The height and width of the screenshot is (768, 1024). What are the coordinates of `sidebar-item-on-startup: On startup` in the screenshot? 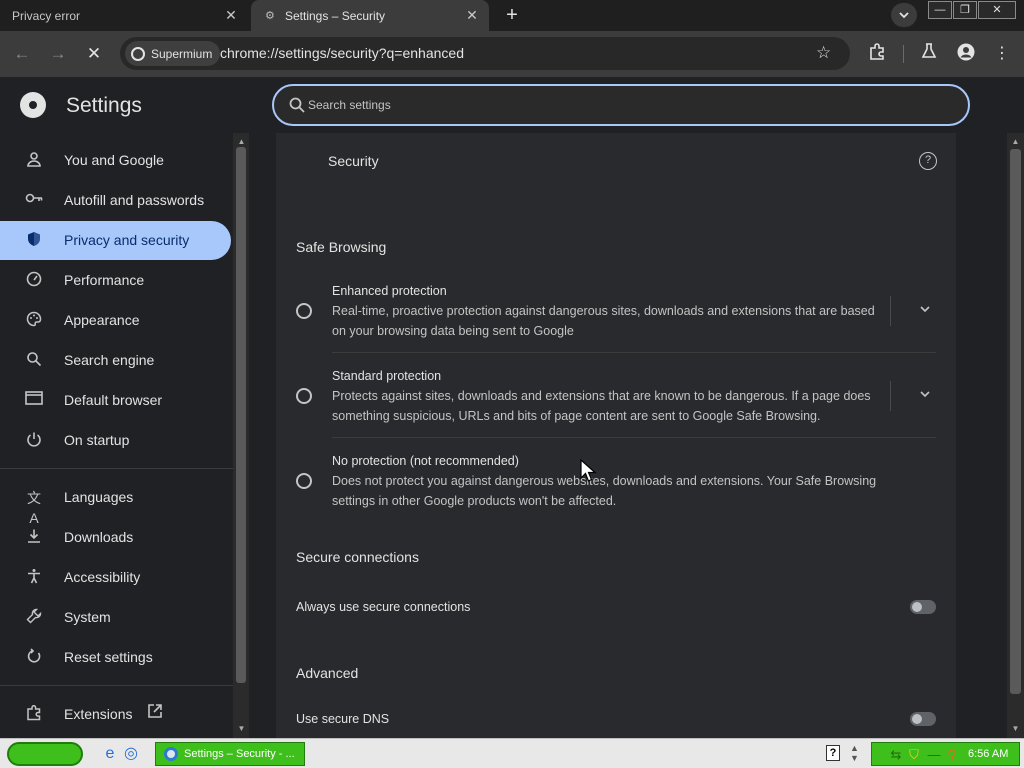 It's located at (115, 440).